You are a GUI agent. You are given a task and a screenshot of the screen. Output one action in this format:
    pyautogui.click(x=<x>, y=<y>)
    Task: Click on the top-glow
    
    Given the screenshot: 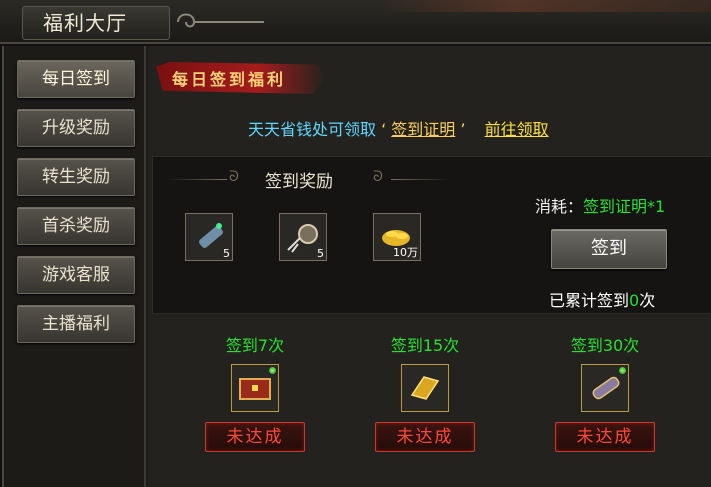 What is the action you would take?
    pyautogui.click(x=545, y=6)
    